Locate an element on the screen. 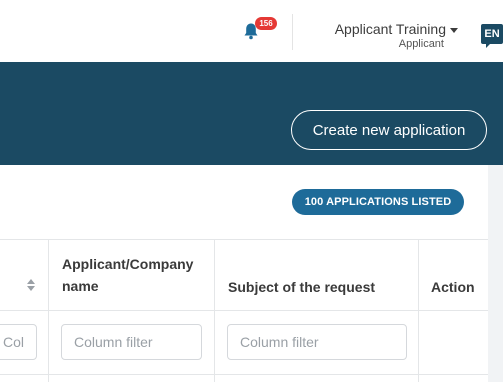  table-header-bottom-border is located at coordinates (244, 310).